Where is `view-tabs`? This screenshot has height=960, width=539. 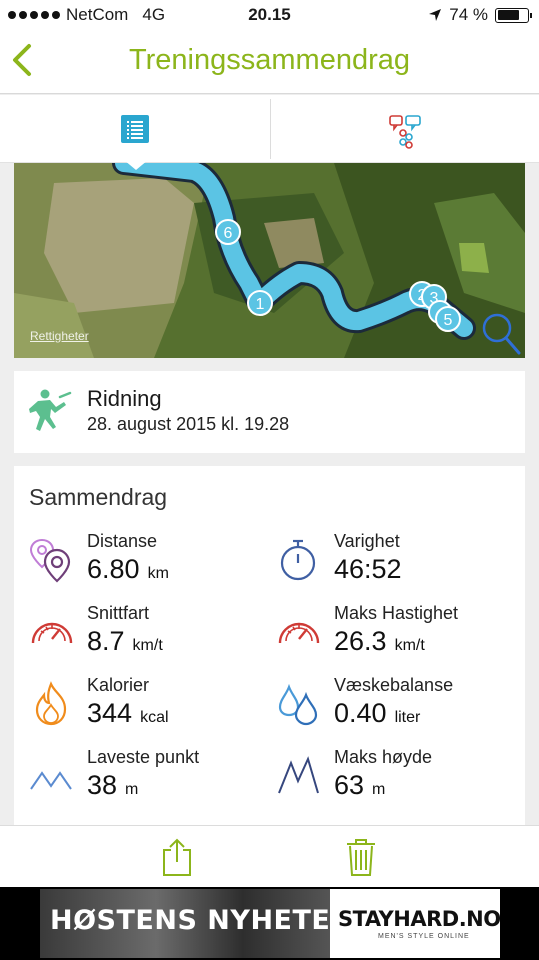
view-tabs is located at coordinates (269, 129).